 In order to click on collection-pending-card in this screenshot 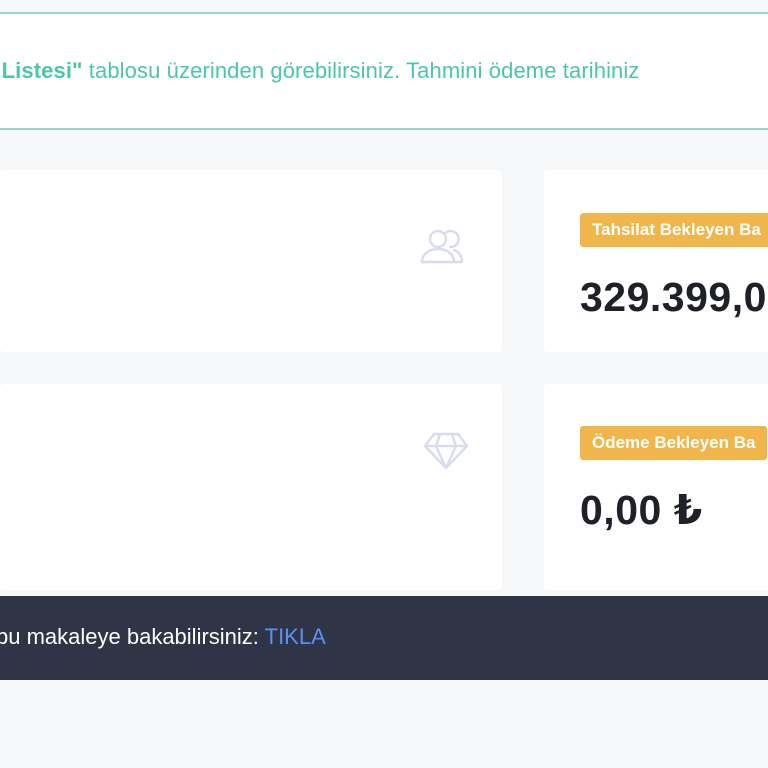, I will do `click(656, 261)`.